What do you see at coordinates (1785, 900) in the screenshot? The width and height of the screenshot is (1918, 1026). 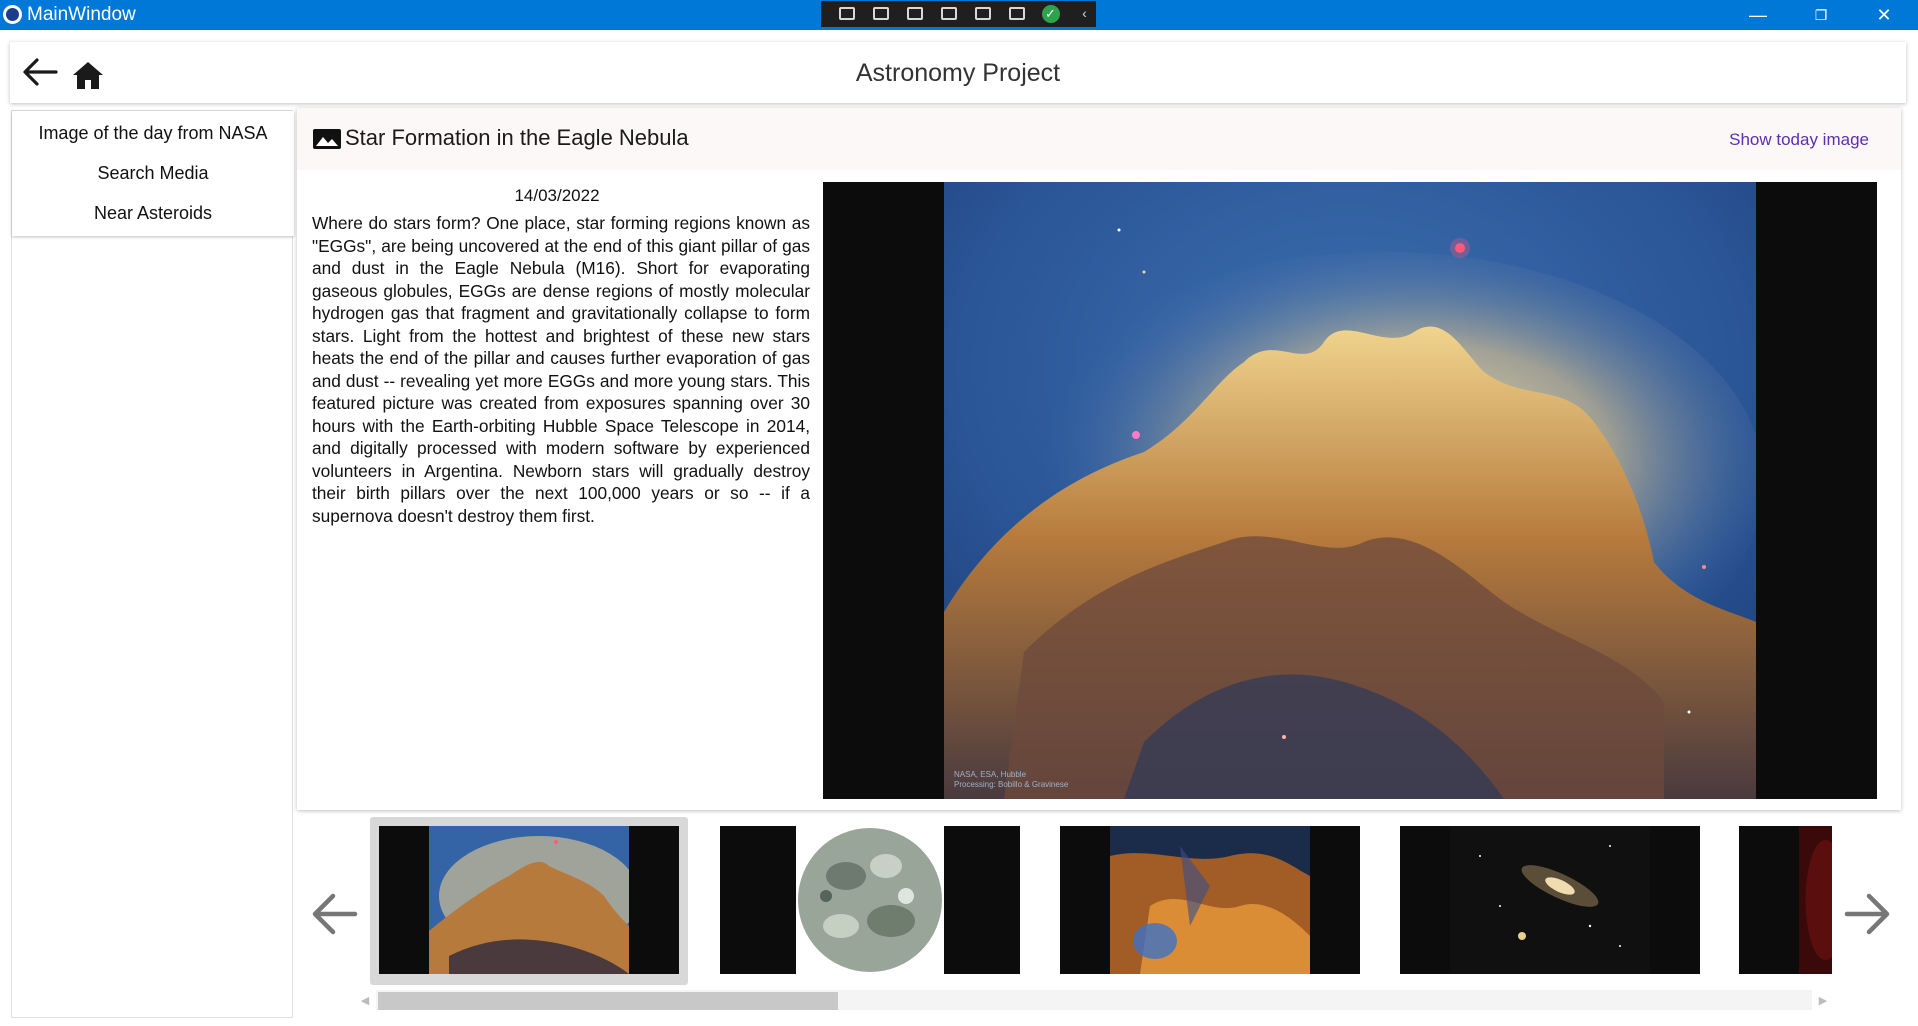 I see `thumbnail-red-nebula` at bounding box center [1785, 900].